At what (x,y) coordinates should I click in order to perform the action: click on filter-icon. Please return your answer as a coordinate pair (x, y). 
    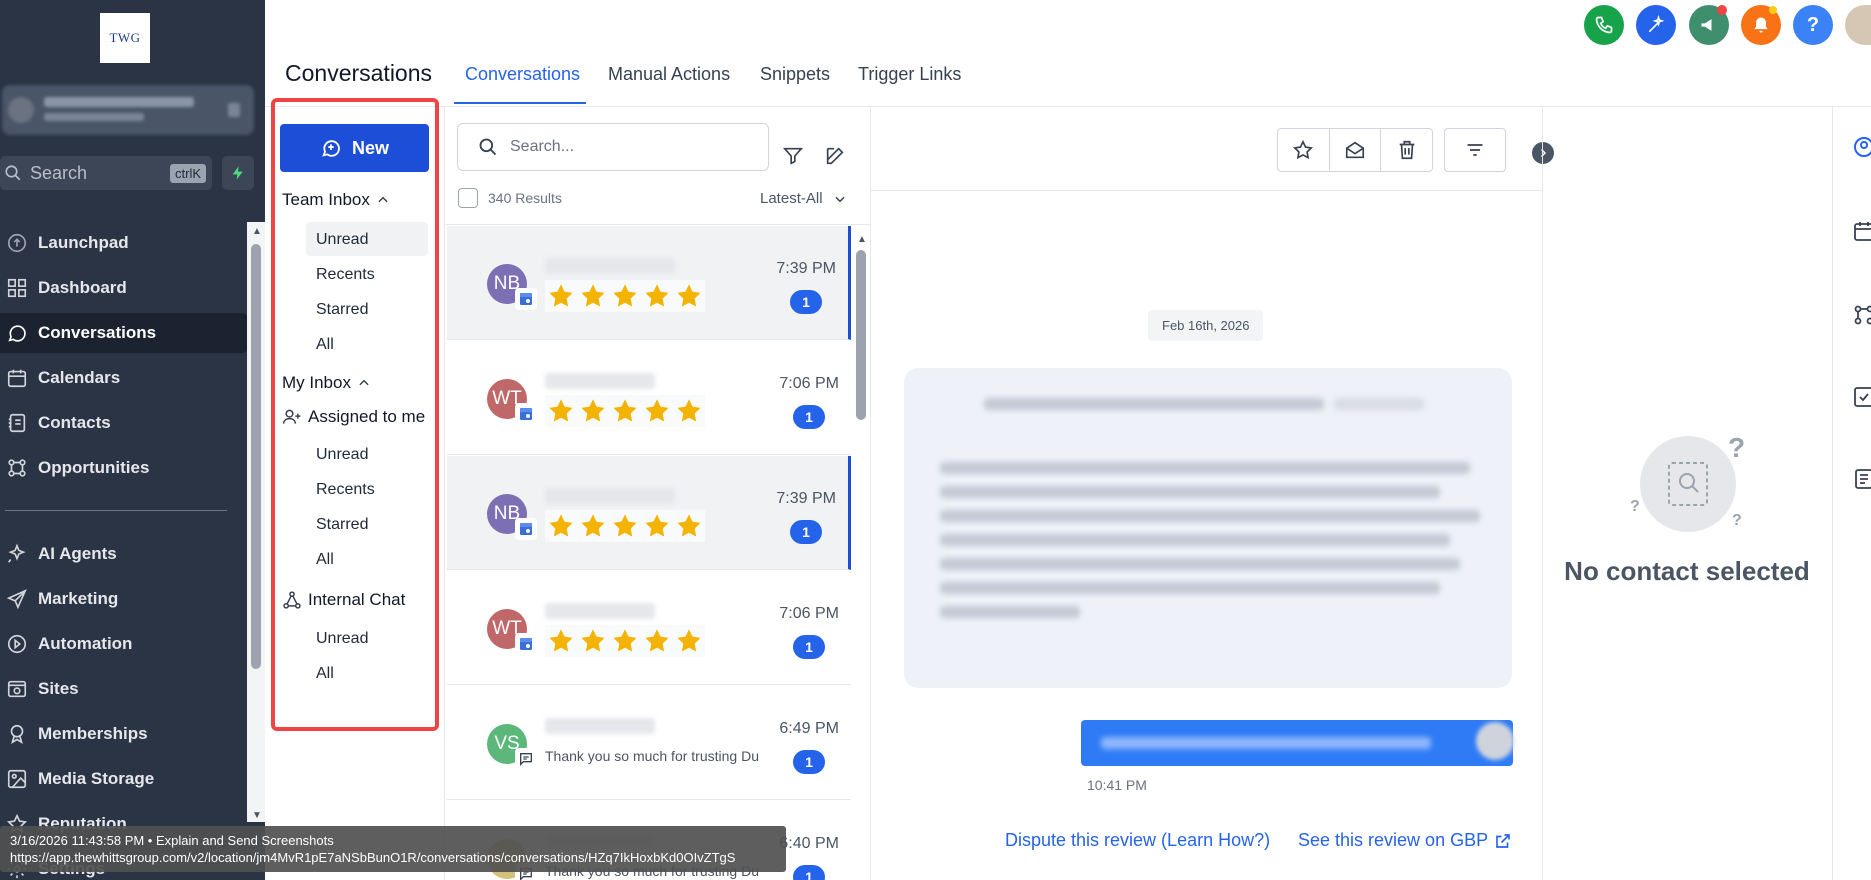
    Looking at the image, I should click on (793, 156).